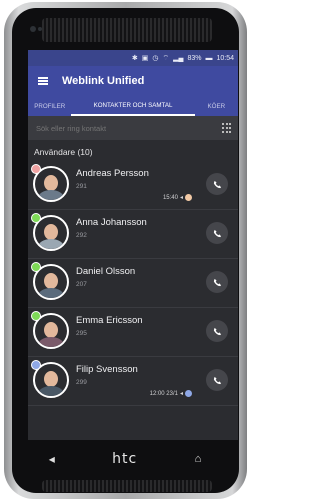 The height and width of the screenshot is (501, 320). I want to click on tab-queues: KÖER, so click(216, 106).